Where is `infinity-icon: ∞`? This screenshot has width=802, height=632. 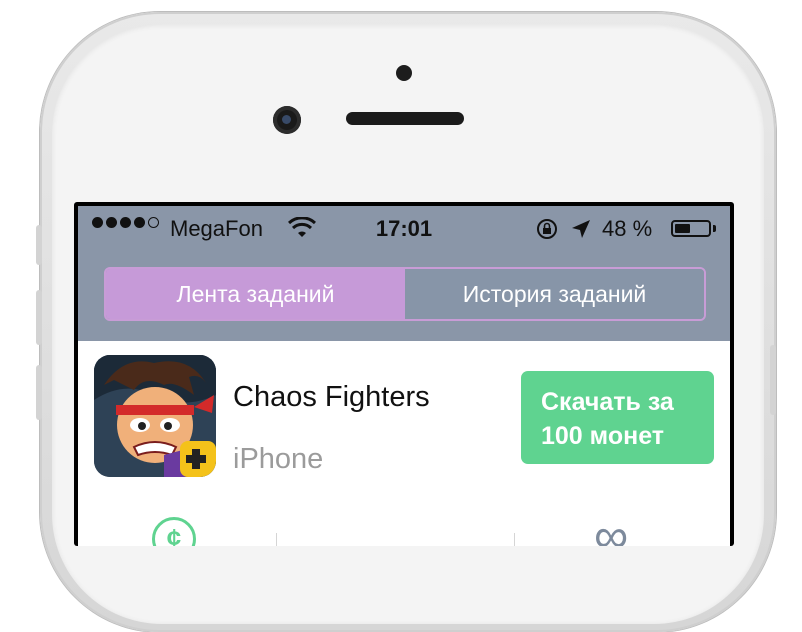 infinity-icon: ∞ is located at coordinates (611, 530).